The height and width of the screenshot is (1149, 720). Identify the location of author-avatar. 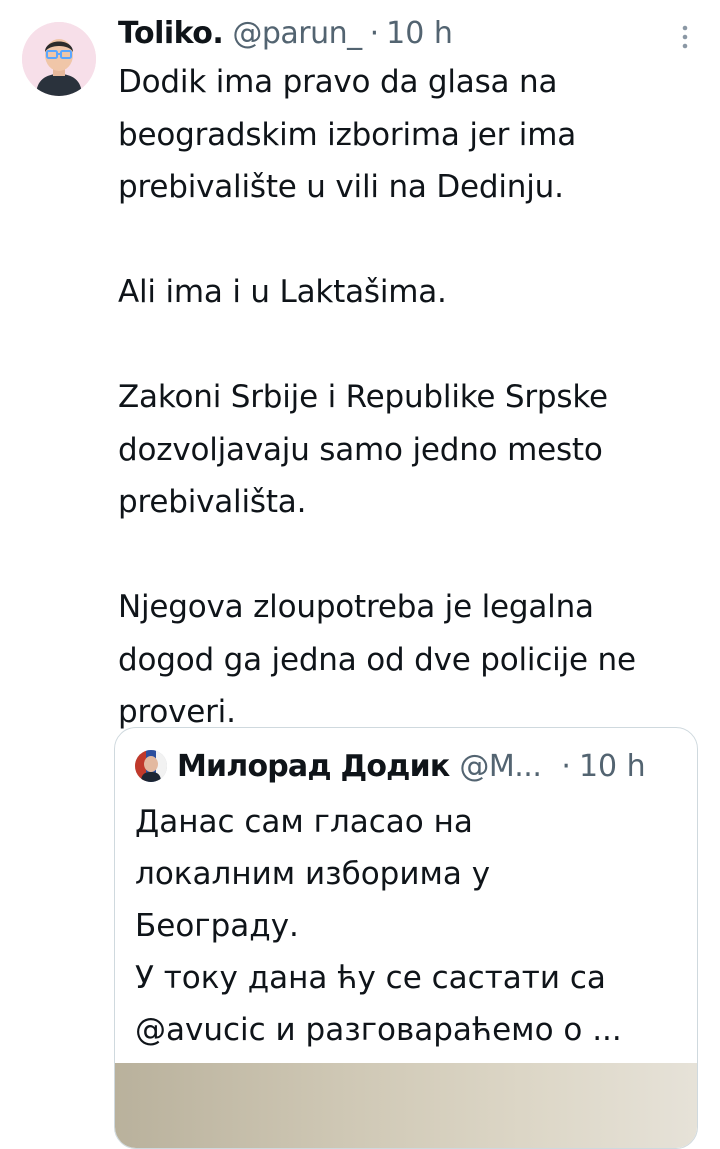
(59, 59).